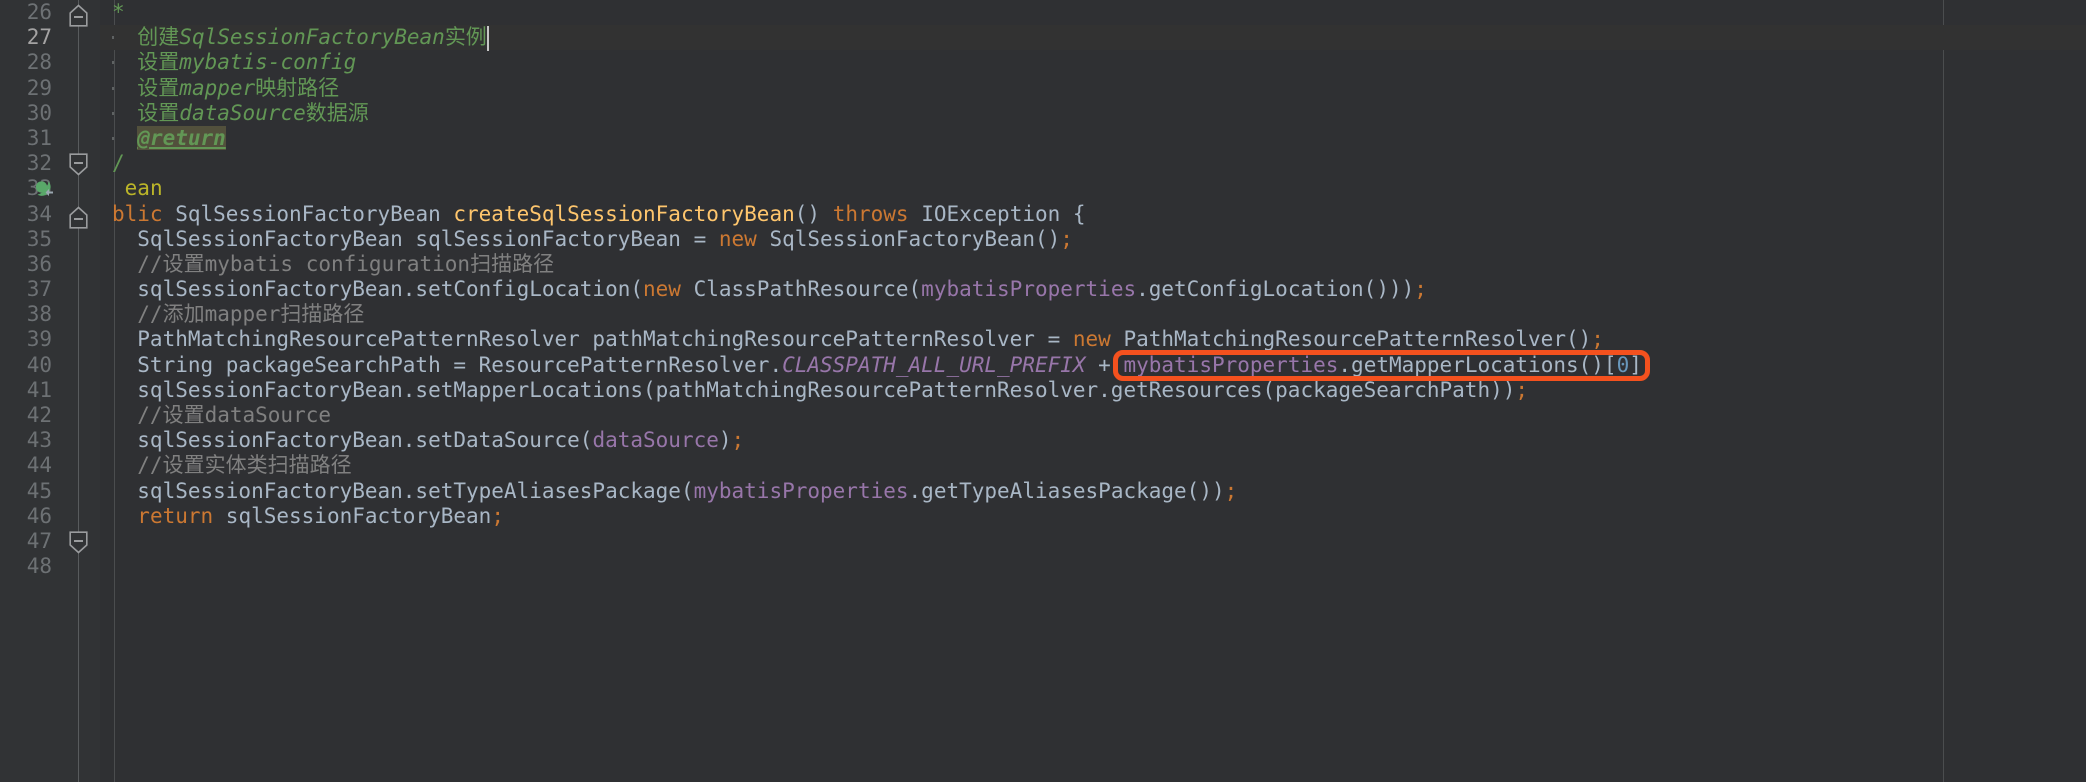  What do you see at coordinates (488, 39) in the screenshot?
I see `text-caret` at bounding box center [488, 39].